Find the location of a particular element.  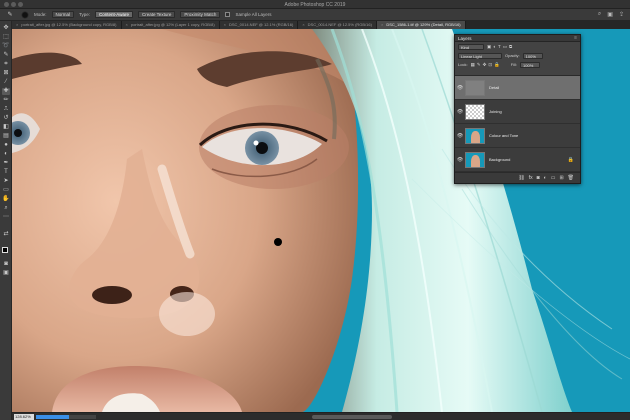

zoom-tool-icon: ⌕ is located at coordinates (6, 208).